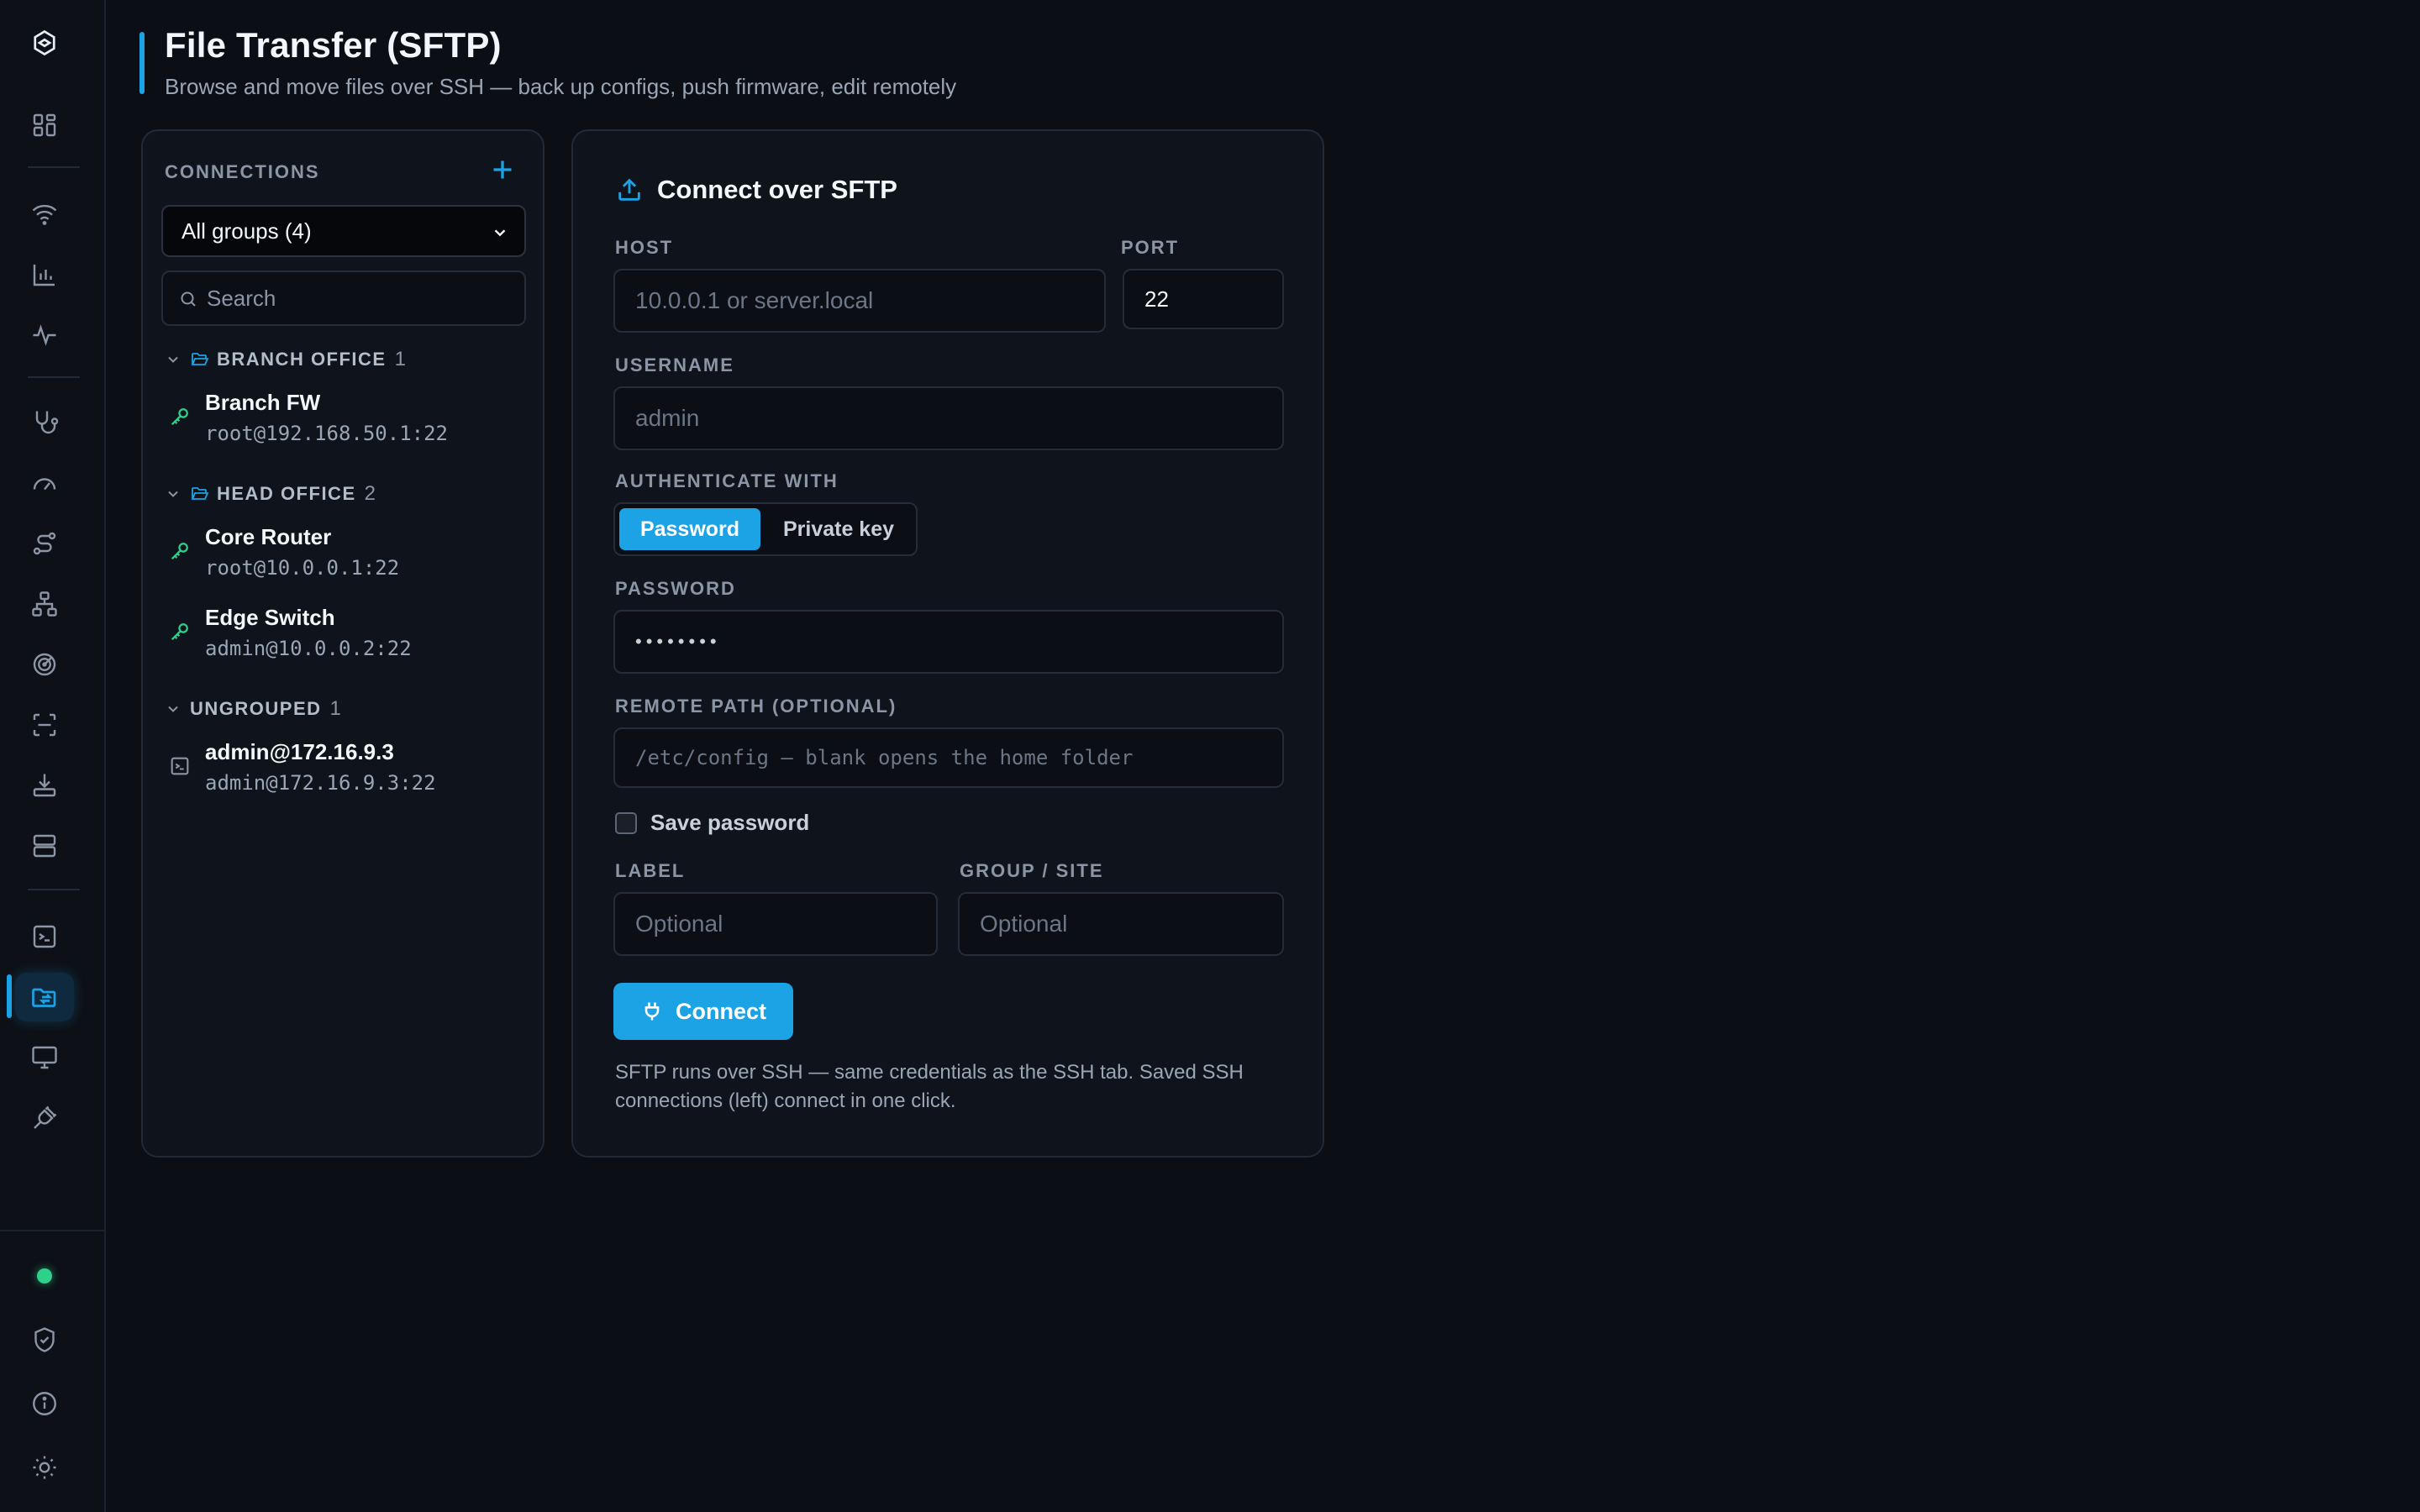 This screenshot has width=2420, height=1512. What do you see at coordinates (1150, 247) in the screenshot?
I see `port-label: PORT` at bounding box center [1150, 247].